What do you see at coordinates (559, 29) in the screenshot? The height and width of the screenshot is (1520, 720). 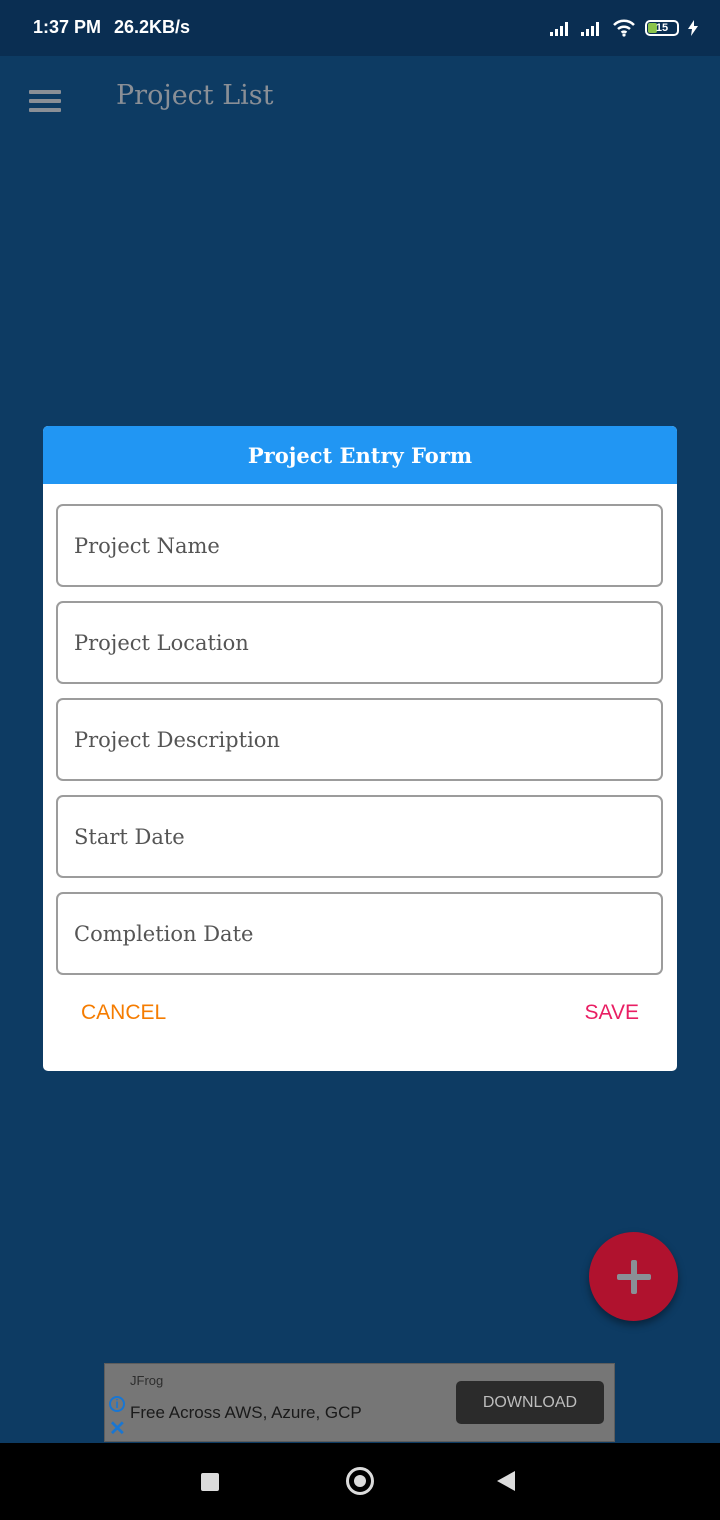 I see `signal-icon` at bounding box center [559, 29].